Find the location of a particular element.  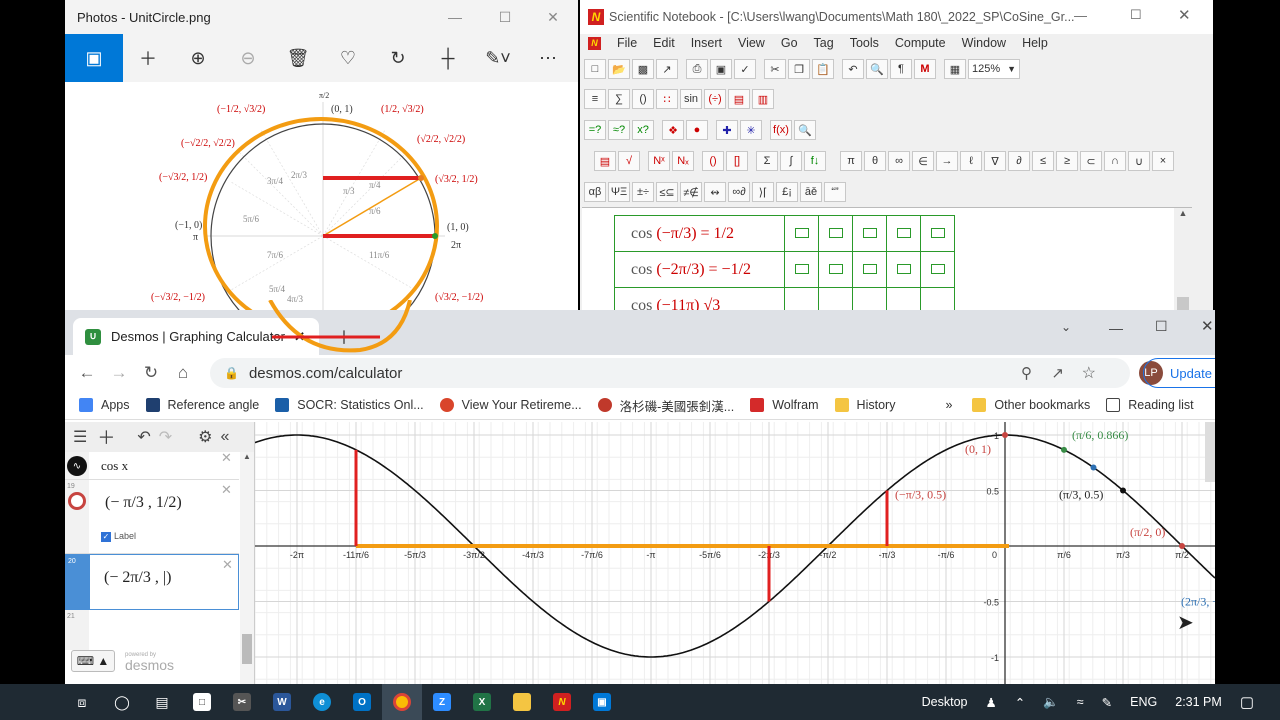

rotate-icon: ↻ is located at coordinates (398, 58).